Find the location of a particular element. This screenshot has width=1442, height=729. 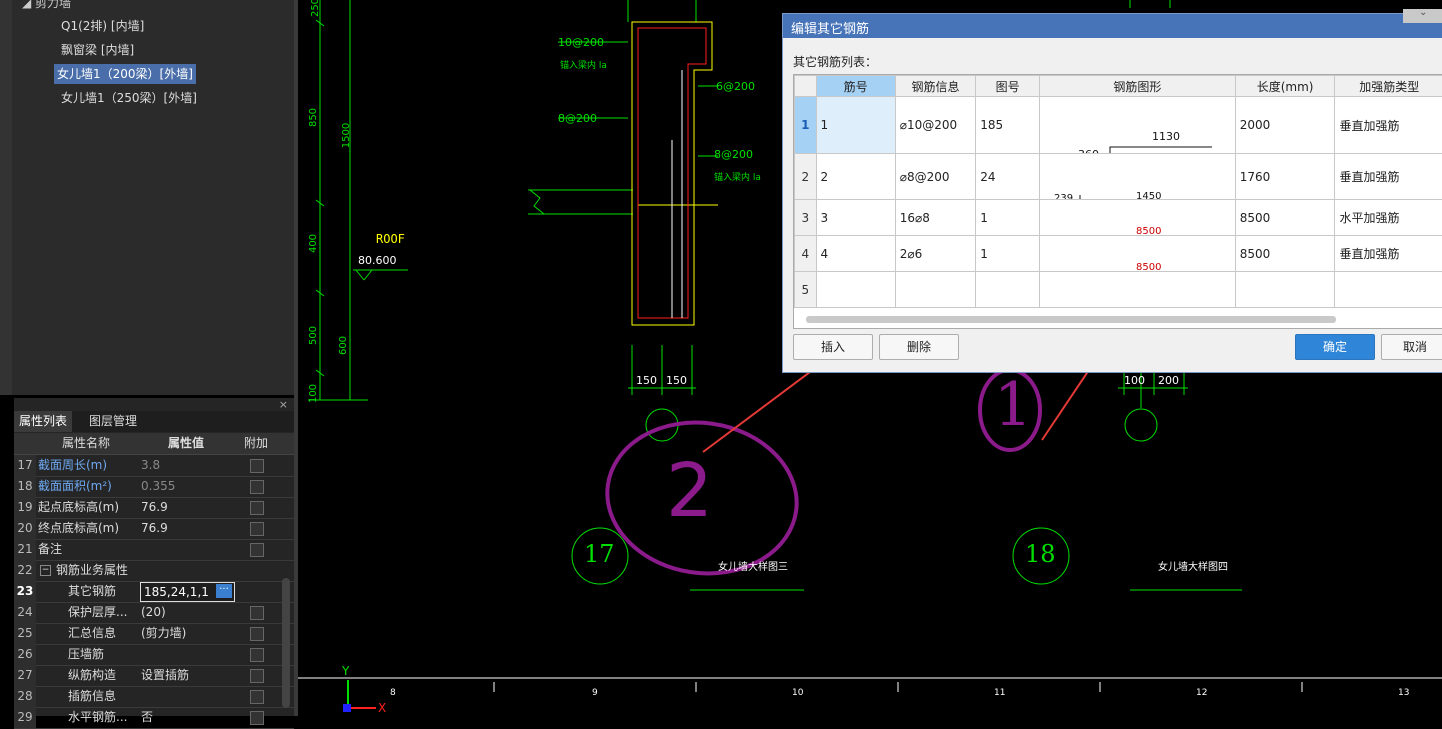

property-value: 否 is located at coordinates (188, 717).